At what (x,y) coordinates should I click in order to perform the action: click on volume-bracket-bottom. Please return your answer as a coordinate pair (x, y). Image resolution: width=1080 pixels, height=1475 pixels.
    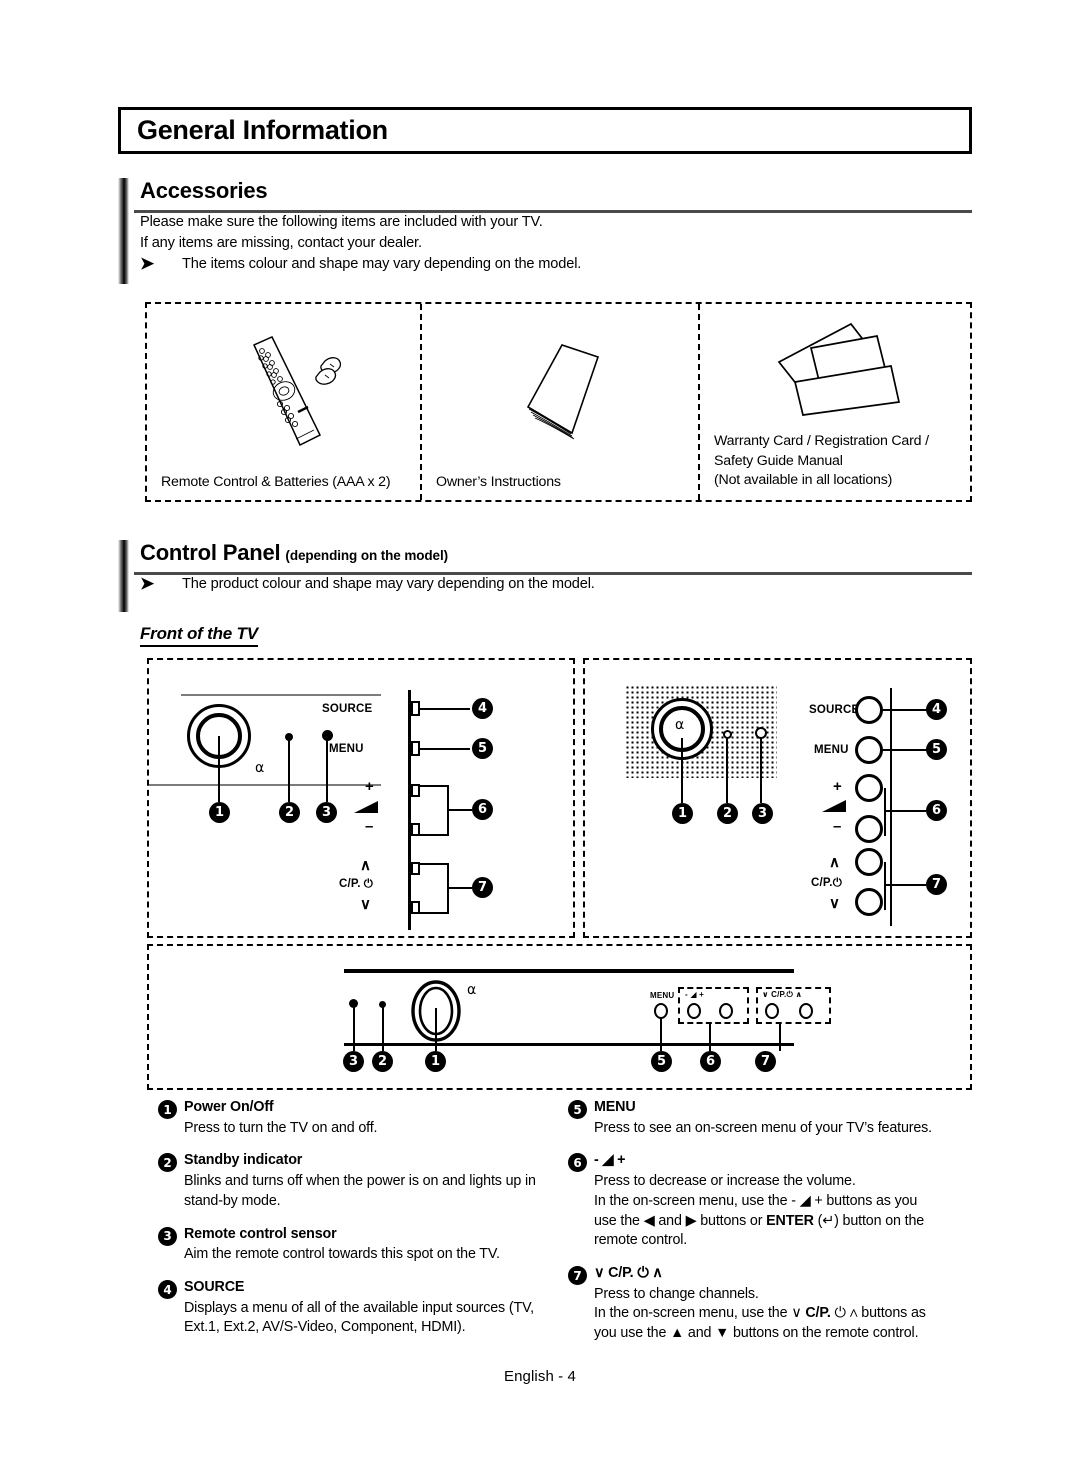
    Looking at the image, I should click on (434, 835).